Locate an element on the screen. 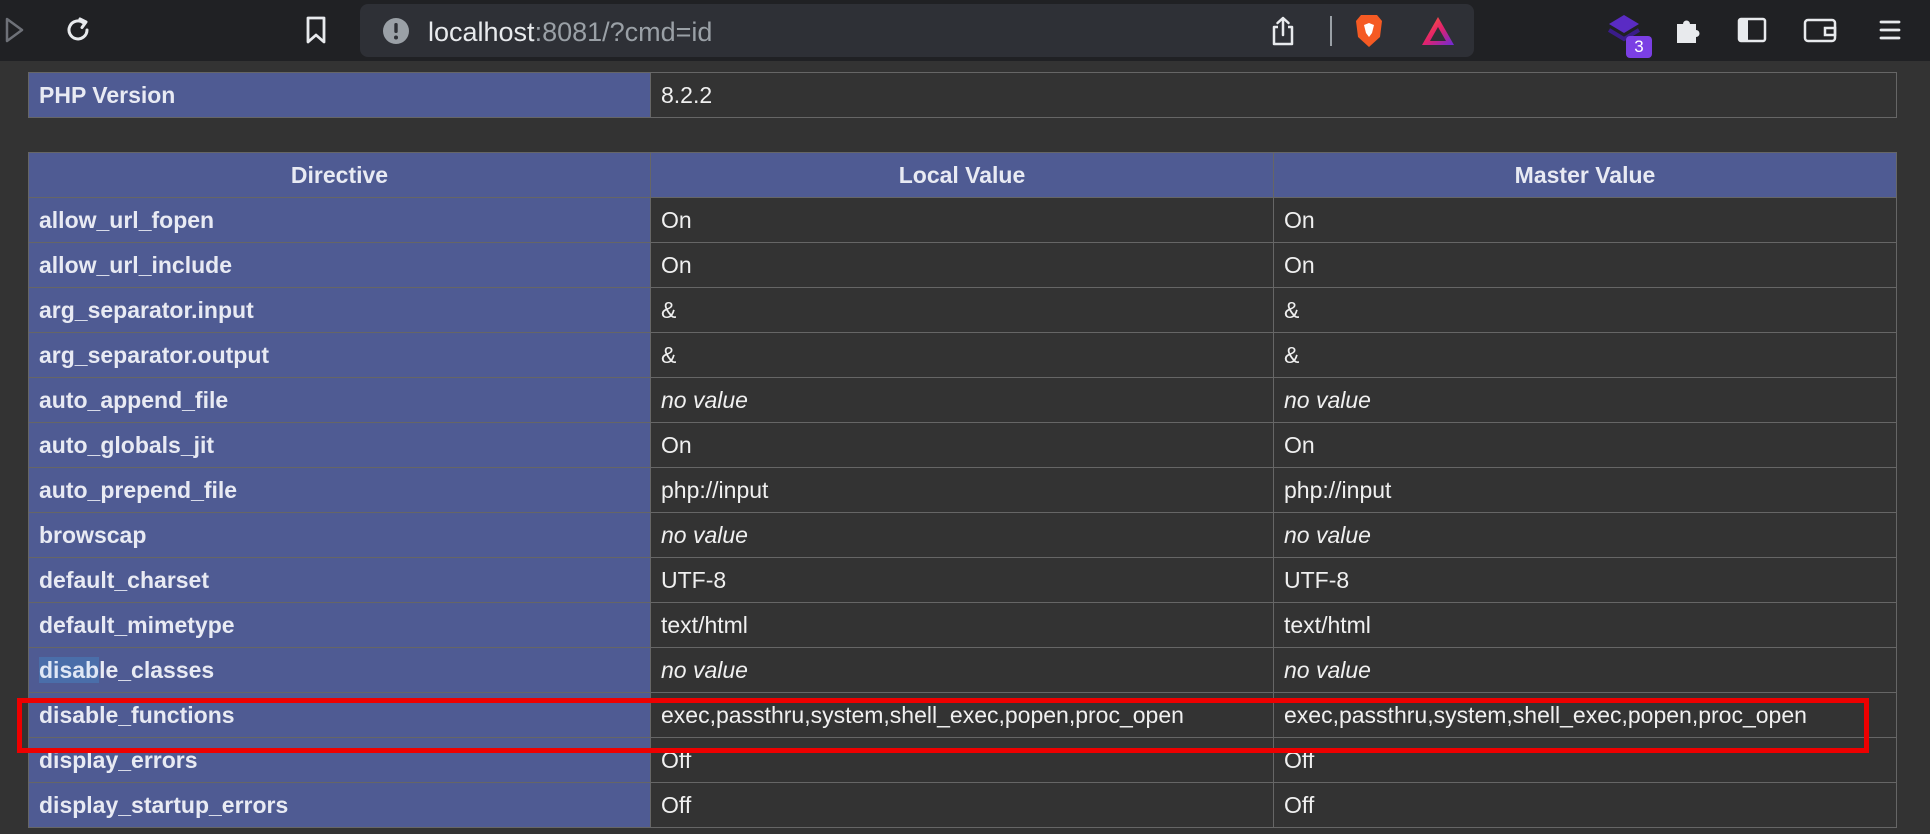 The width and height of the screenshot is (1930, 834). table-row: browscap no value no value is located at coordinates (962, 535).